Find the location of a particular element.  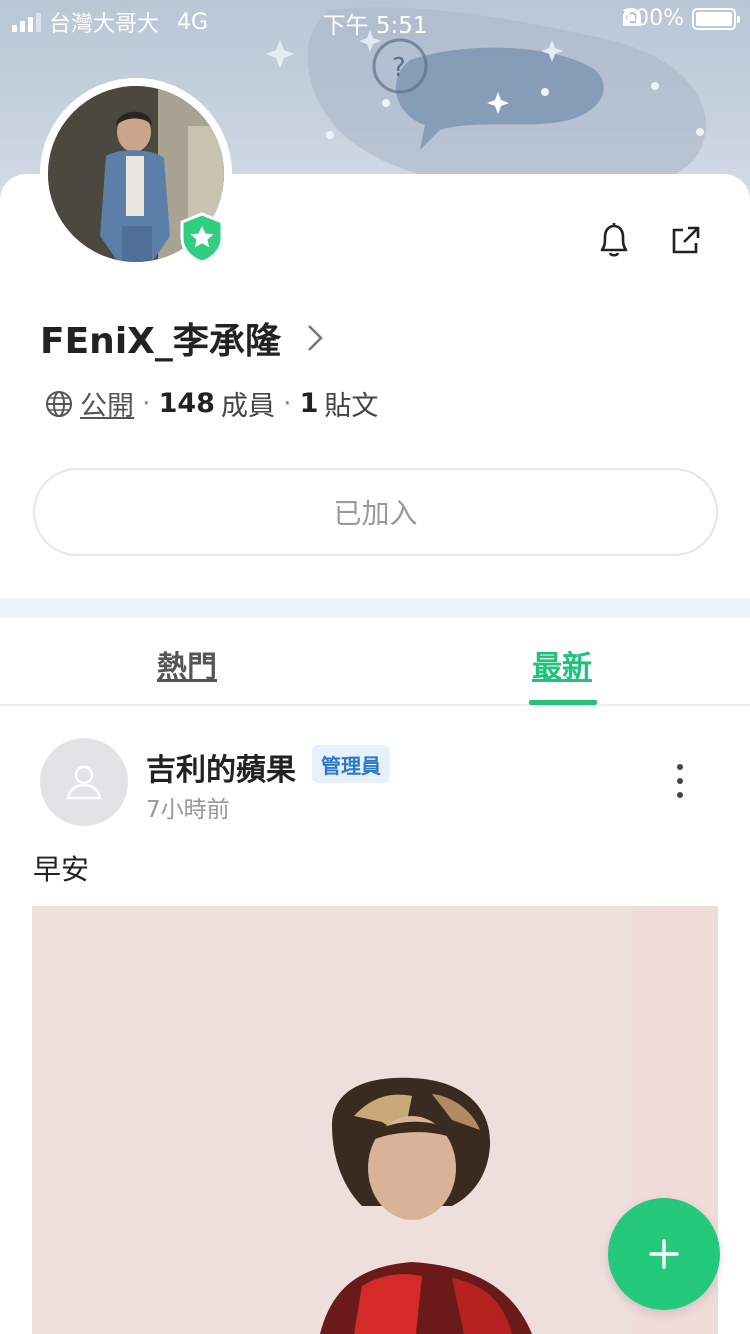

post-text: 早安 is located at coordinates (61, 869).